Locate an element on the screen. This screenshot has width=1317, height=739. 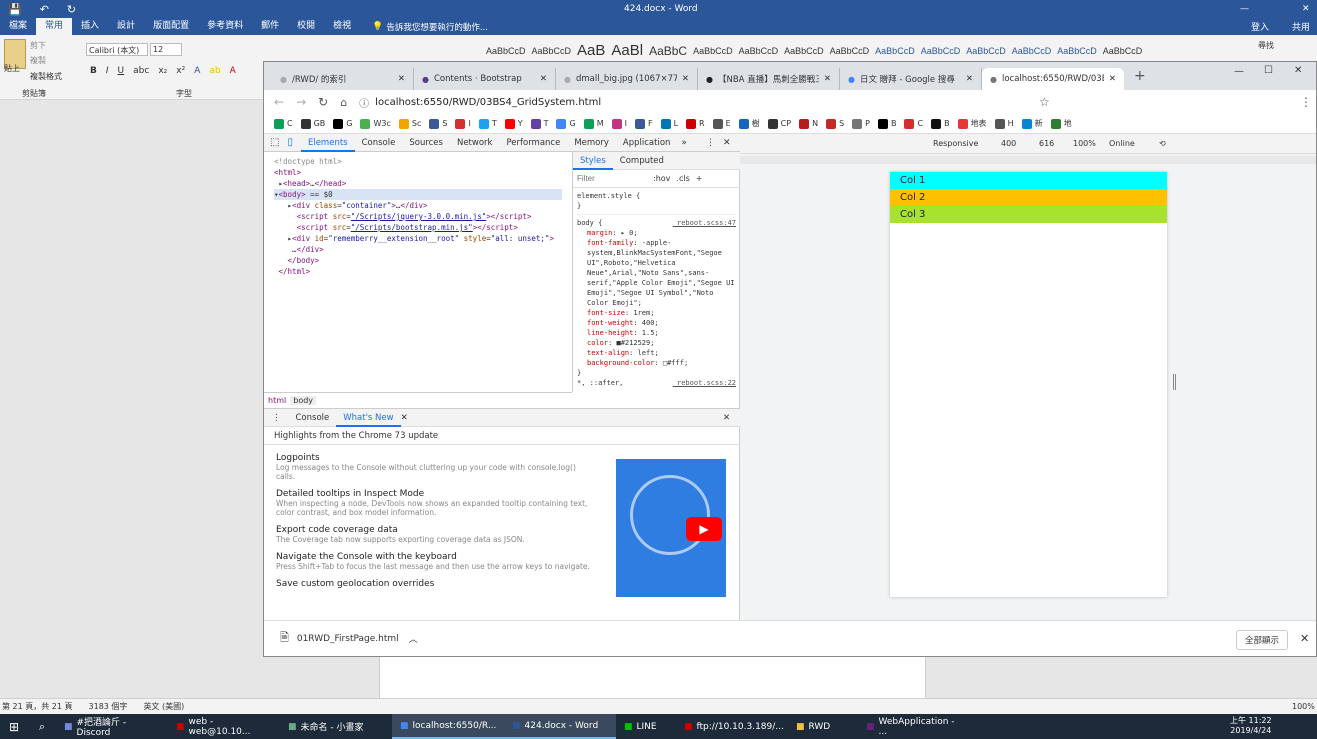
back-icon: ← is located at coordinates (279, 102).